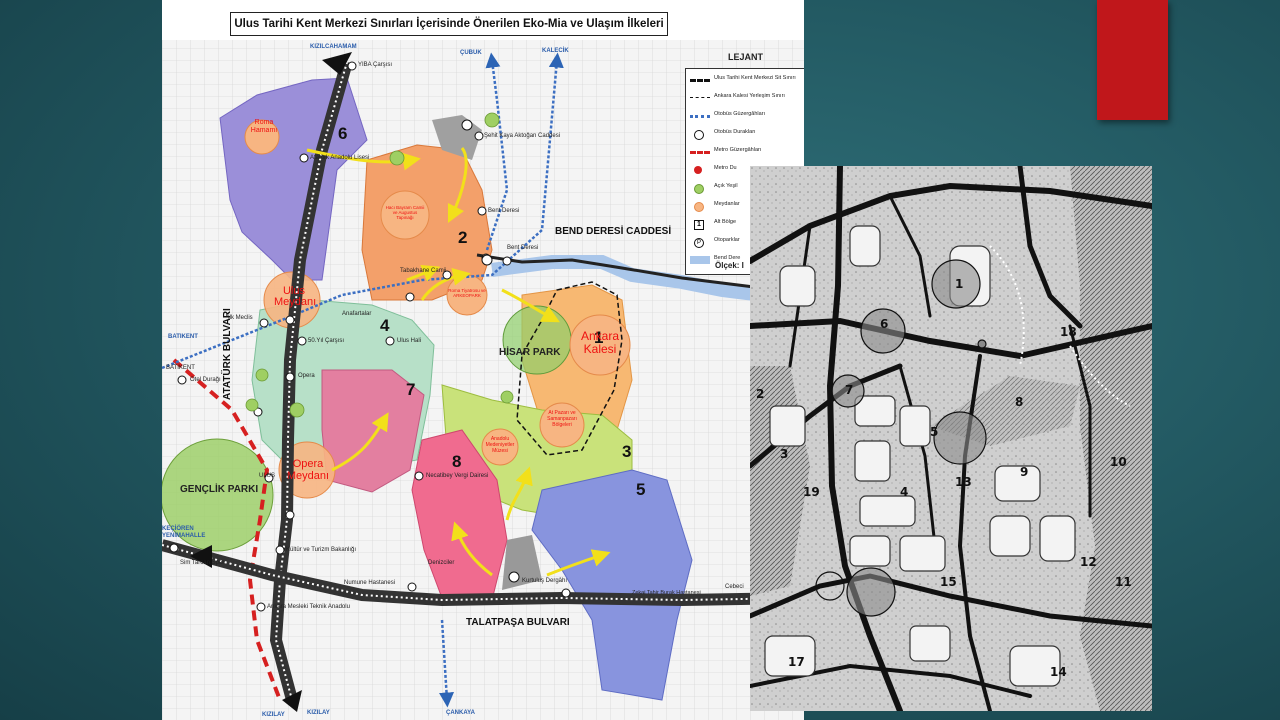 Image resolution: width=1280 pixels, height=720 pixels. What do you see at coordinates (796, 662) in the screenshot?
I see `svg-text: 17` at bounding box center [796, 662].